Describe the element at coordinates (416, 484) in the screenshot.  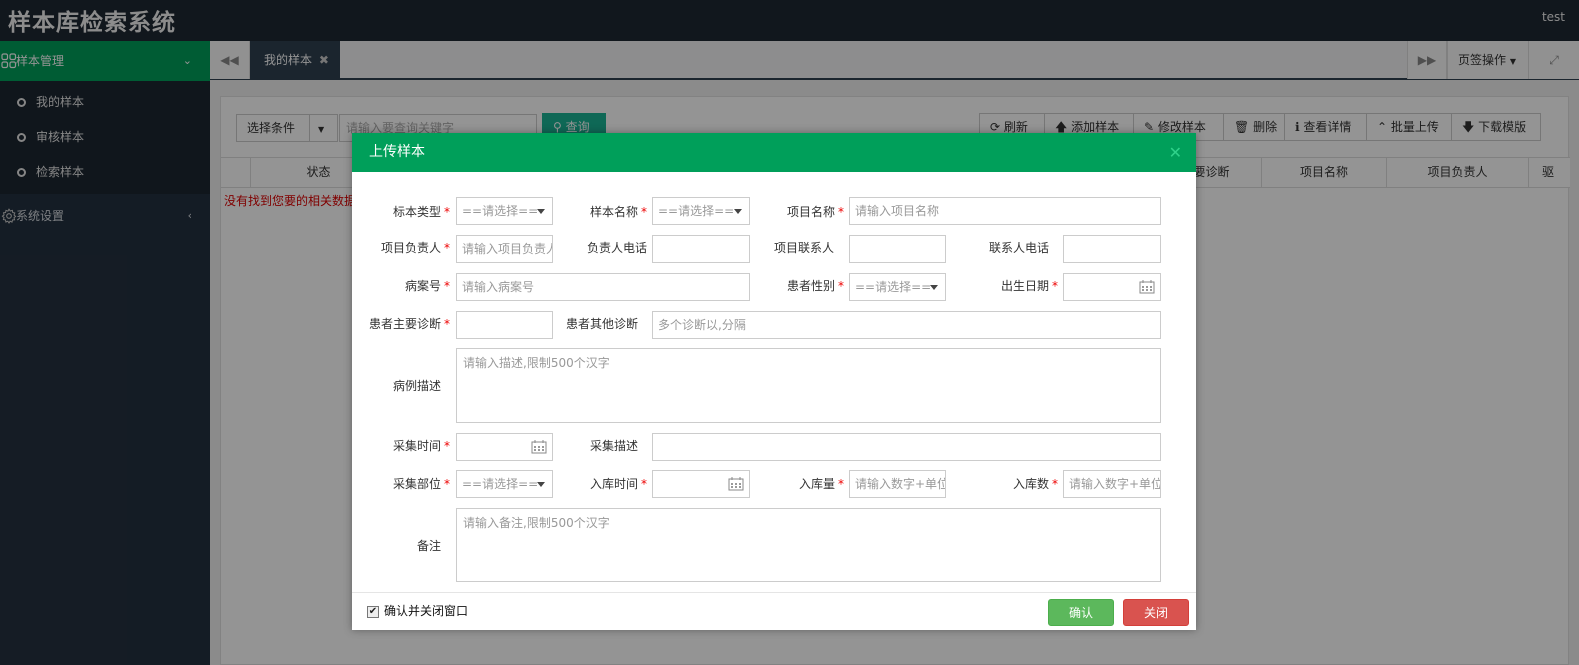
I see `field-label: 采集部位` at that location.